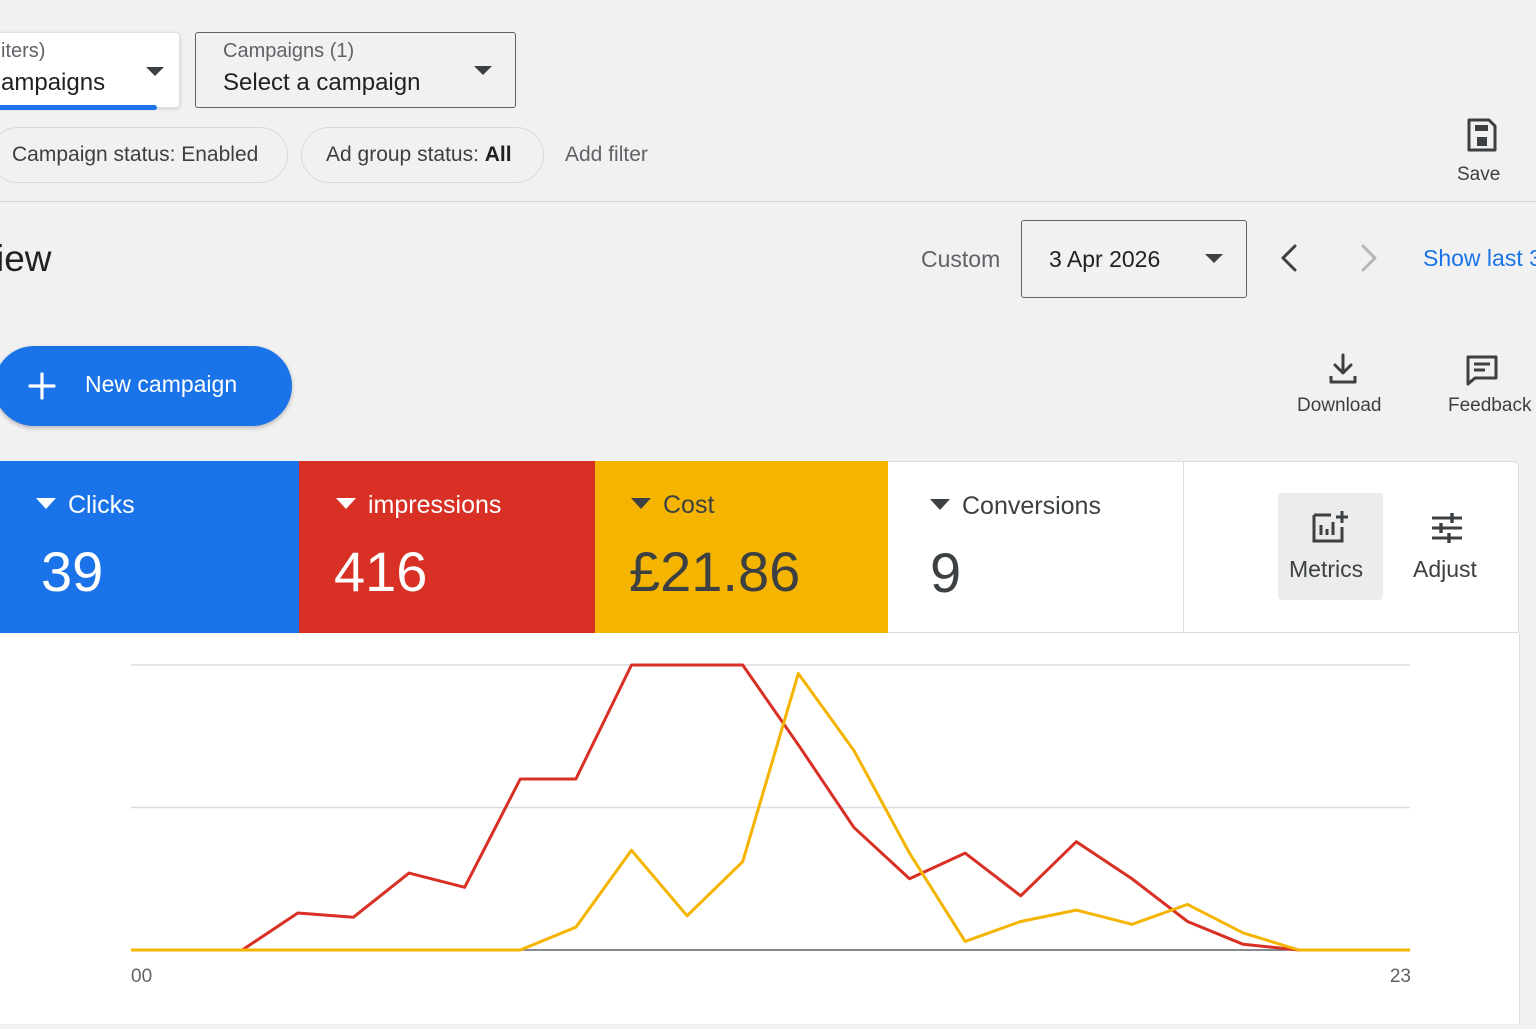 This screenshot has width=1536, height=1029. I want to click on scorecard-impressions-value: 416, so click(381, 571).